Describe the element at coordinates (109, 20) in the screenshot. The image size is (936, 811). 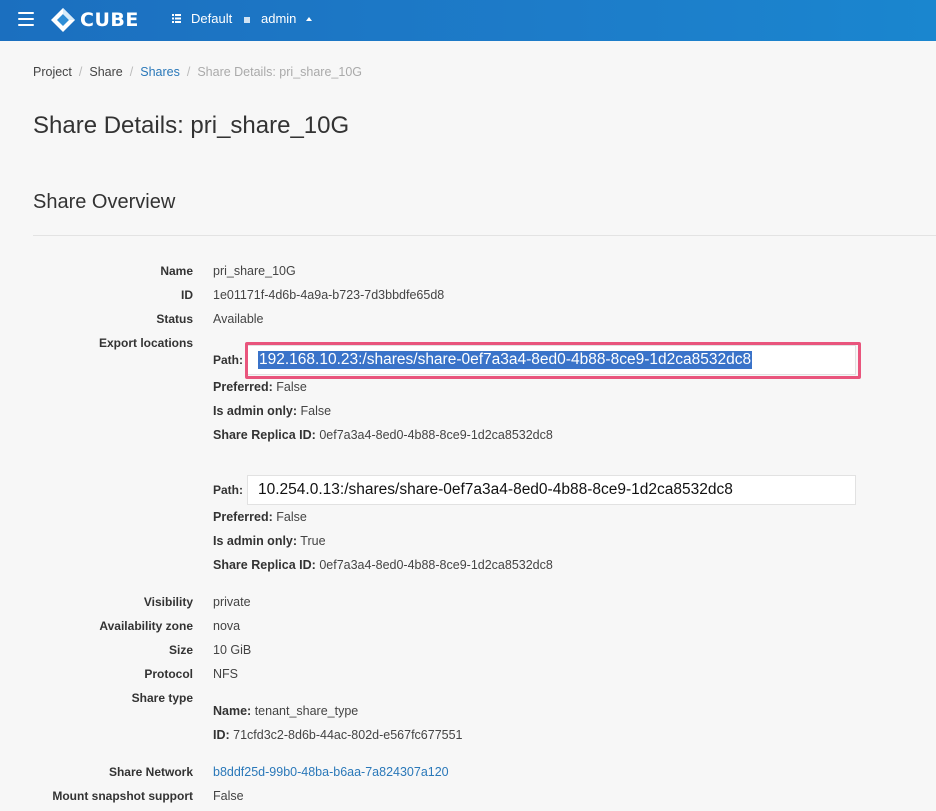
I see `logo-text: CUBE` at that location.